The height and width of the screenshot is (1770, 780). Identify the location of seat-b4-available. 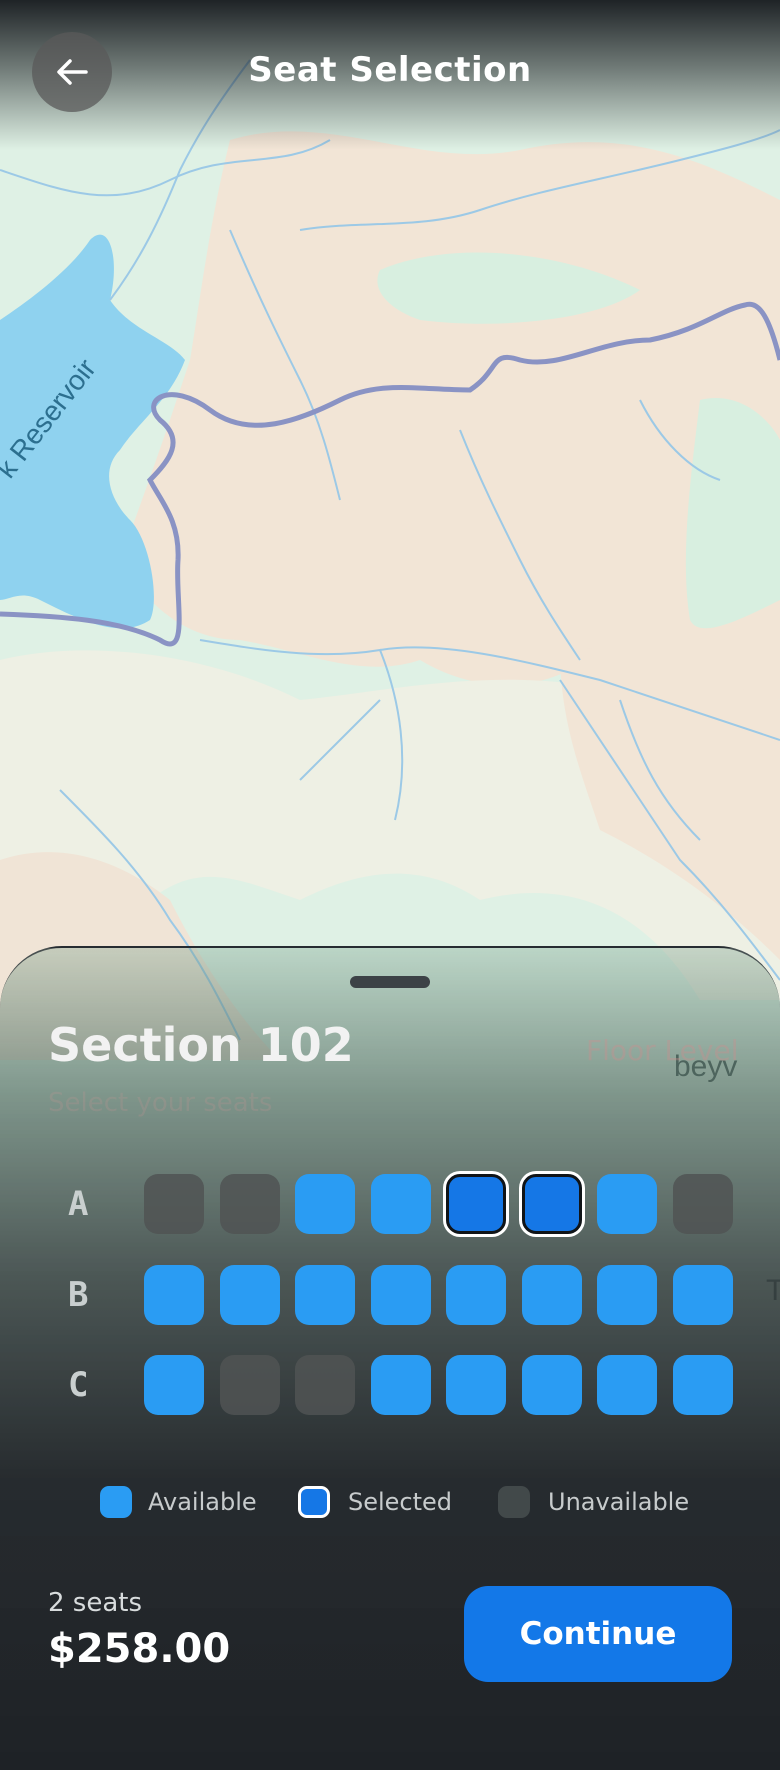
(400, 1295).